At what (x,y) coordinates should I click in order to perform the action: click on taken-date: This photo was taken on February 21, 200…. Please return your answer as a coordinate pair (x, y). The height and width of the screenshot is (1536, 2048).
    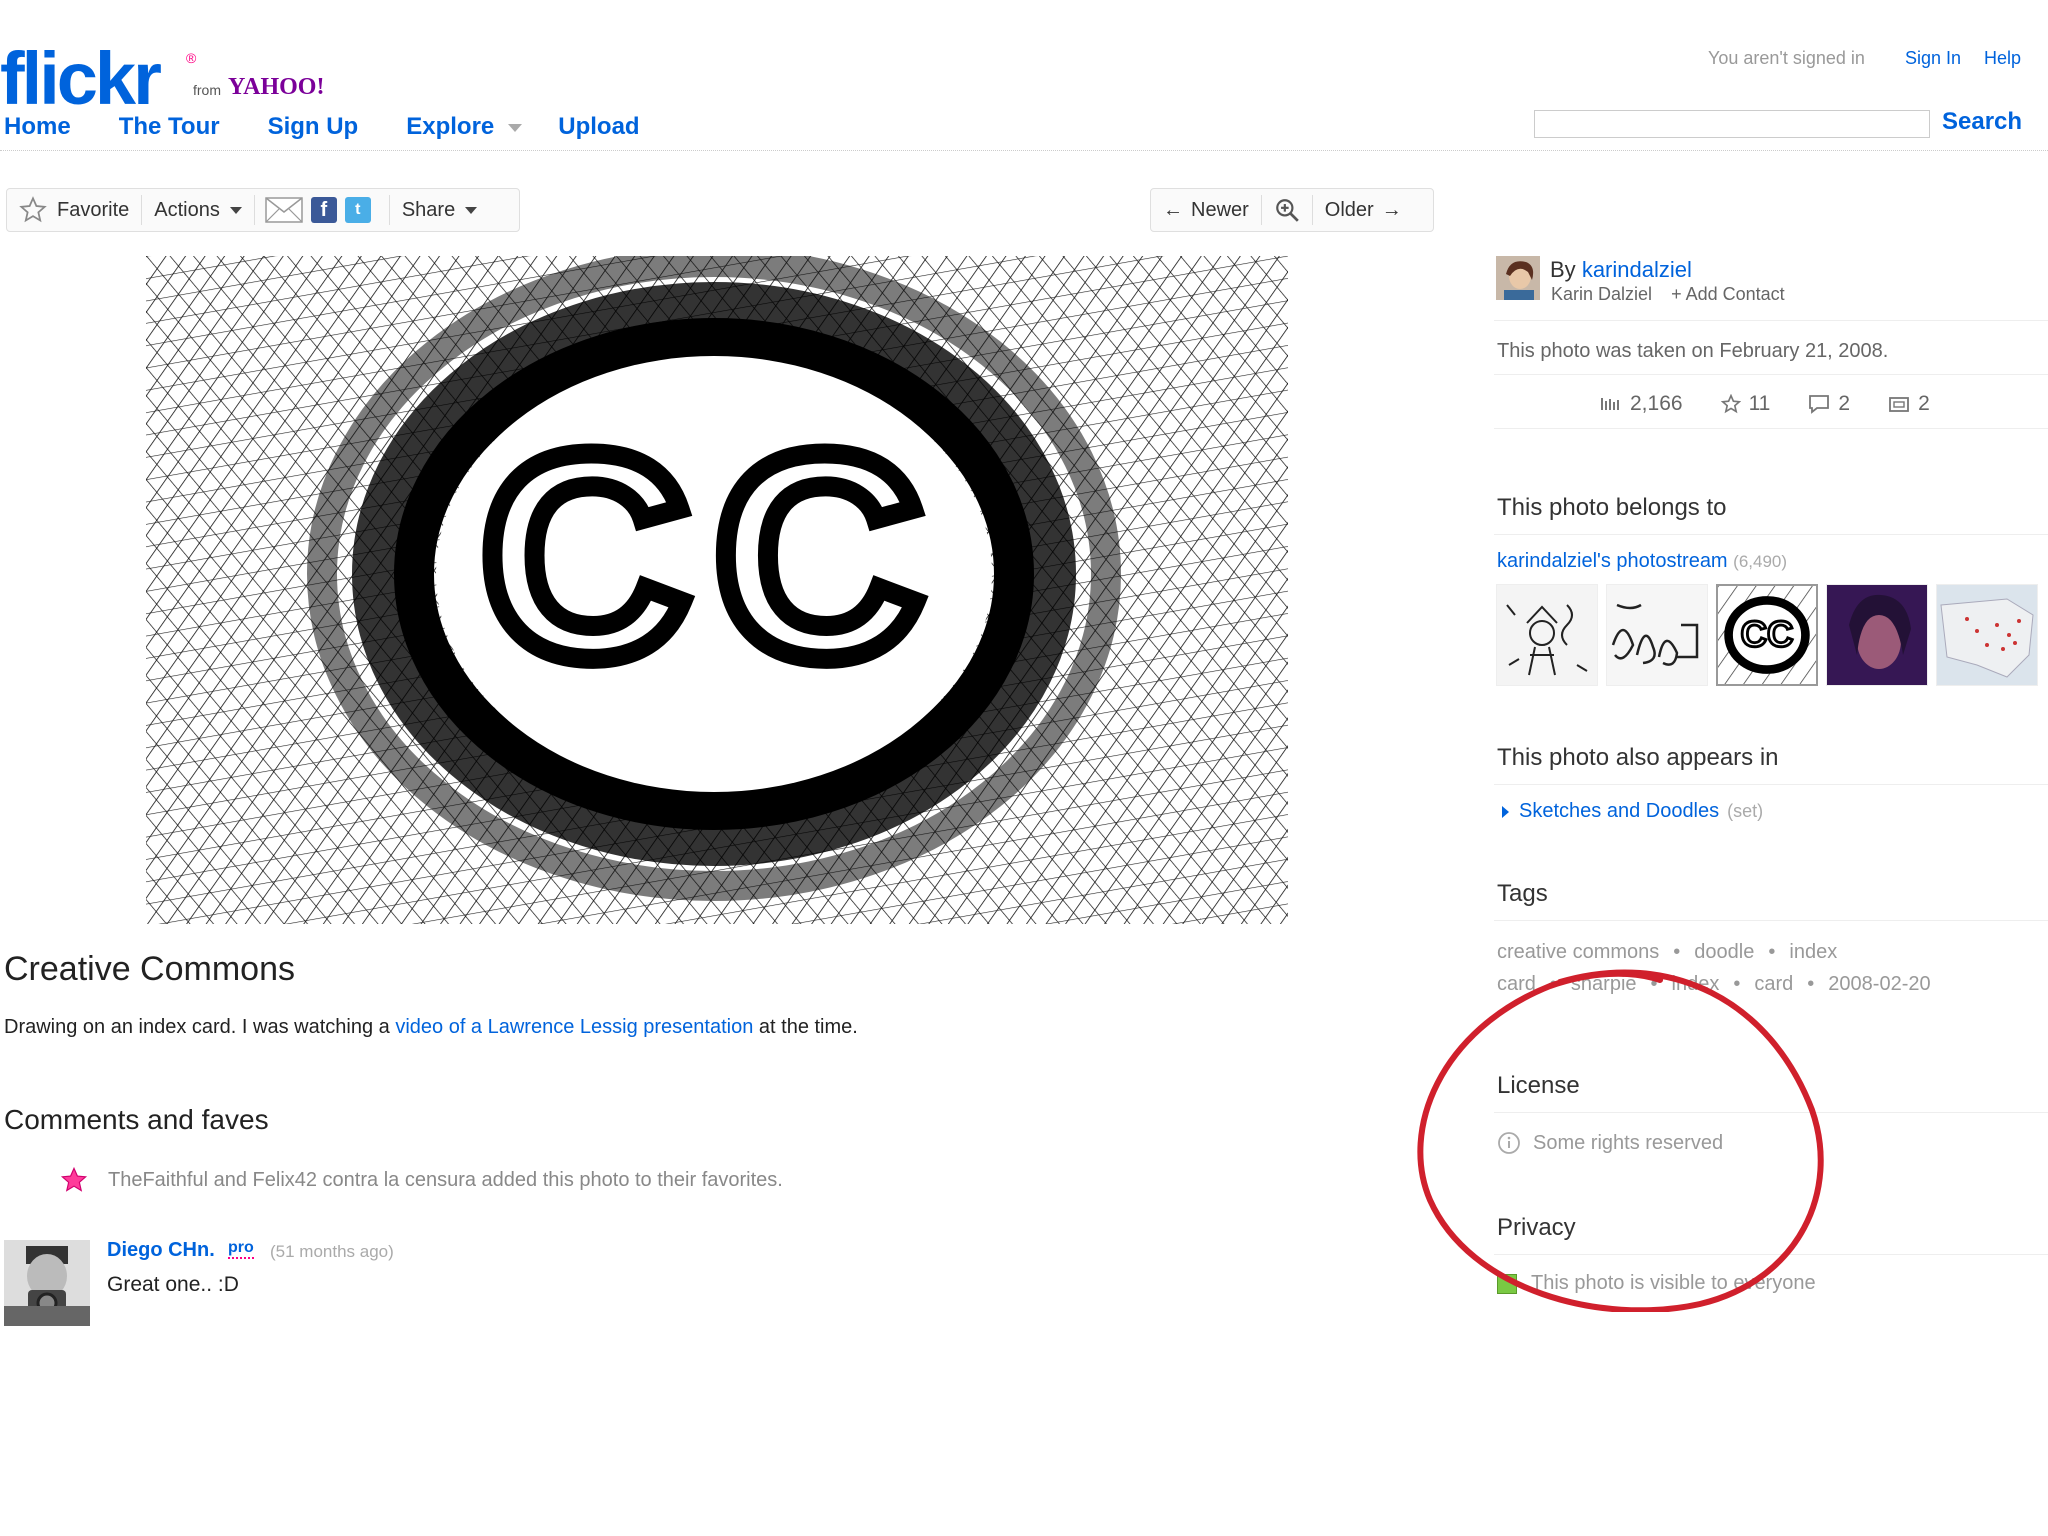
    Looking at the image, I should click on (1693, 351).